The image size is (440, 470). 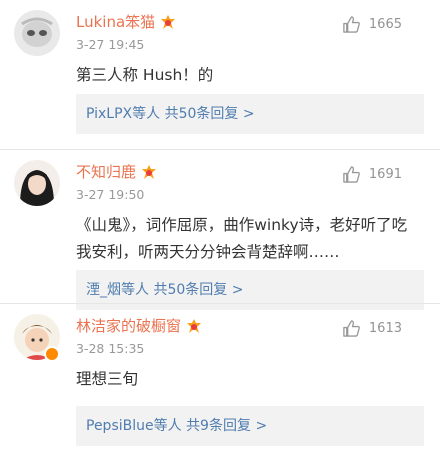 I want to click on username: 林洁家的破橱窗, so click(x=139, y=325).